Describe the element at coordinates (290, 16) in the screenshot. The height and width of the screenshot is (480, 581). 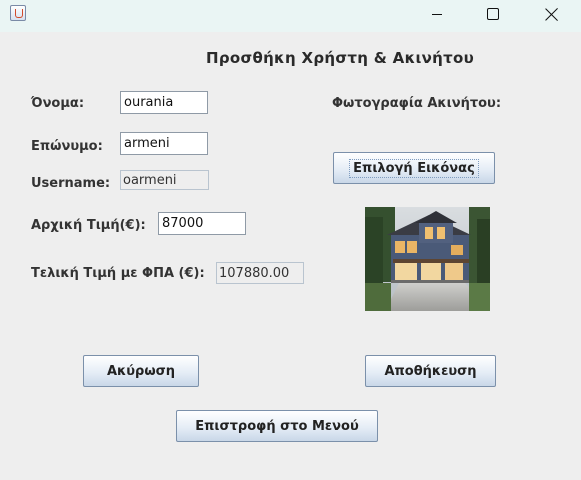
I see `title-bar` at that location.